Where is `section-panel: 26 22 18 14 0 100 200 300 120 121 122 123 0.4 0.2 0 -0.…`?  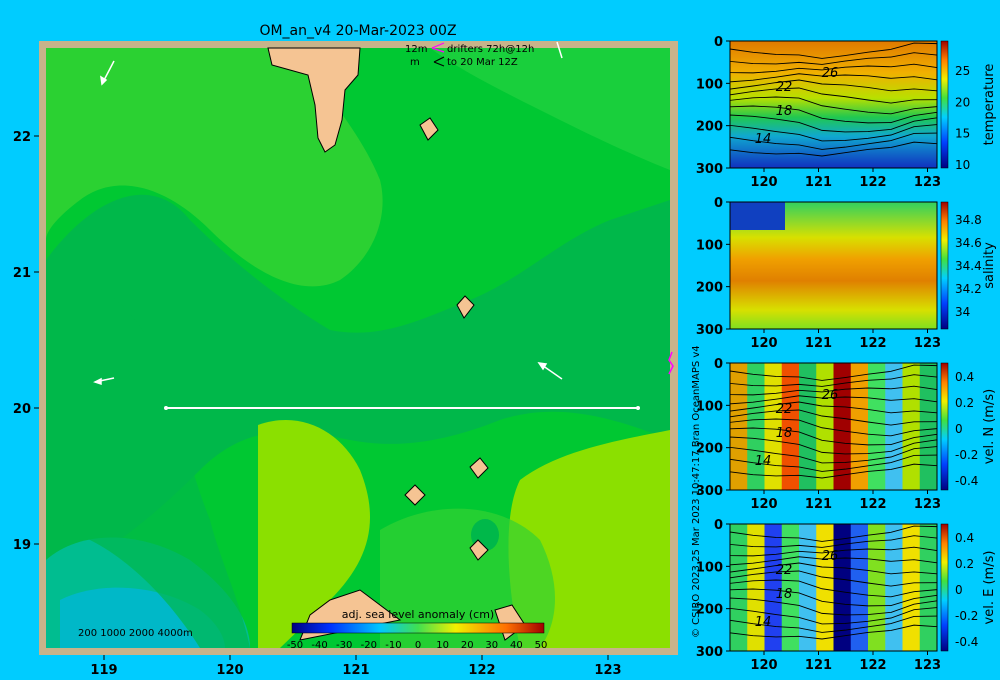 section-panel: 26 22 18 14 0 100 200 300 120 121 122 123 0.4 0.2 0 -0.… is located at coordinates (846, 595).